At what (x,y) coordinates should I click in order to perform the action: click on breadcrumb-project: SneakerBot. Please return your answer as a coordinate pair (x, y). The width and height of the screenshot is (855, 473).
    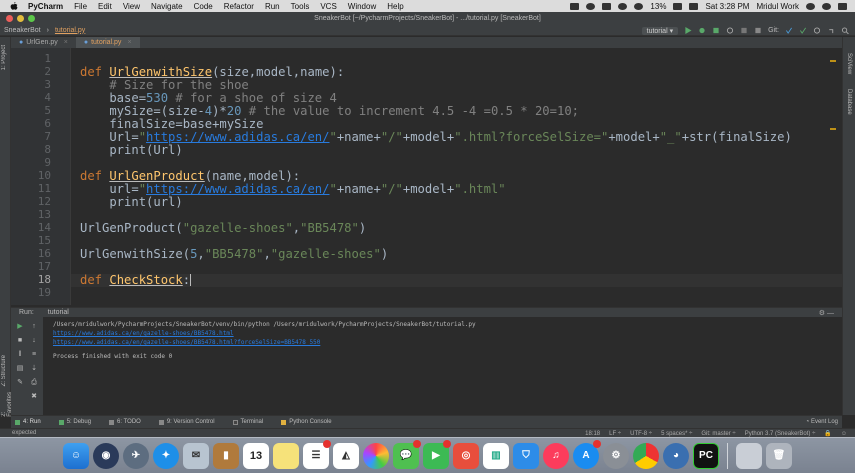
    Looking at the image, I should click on (22, 30).